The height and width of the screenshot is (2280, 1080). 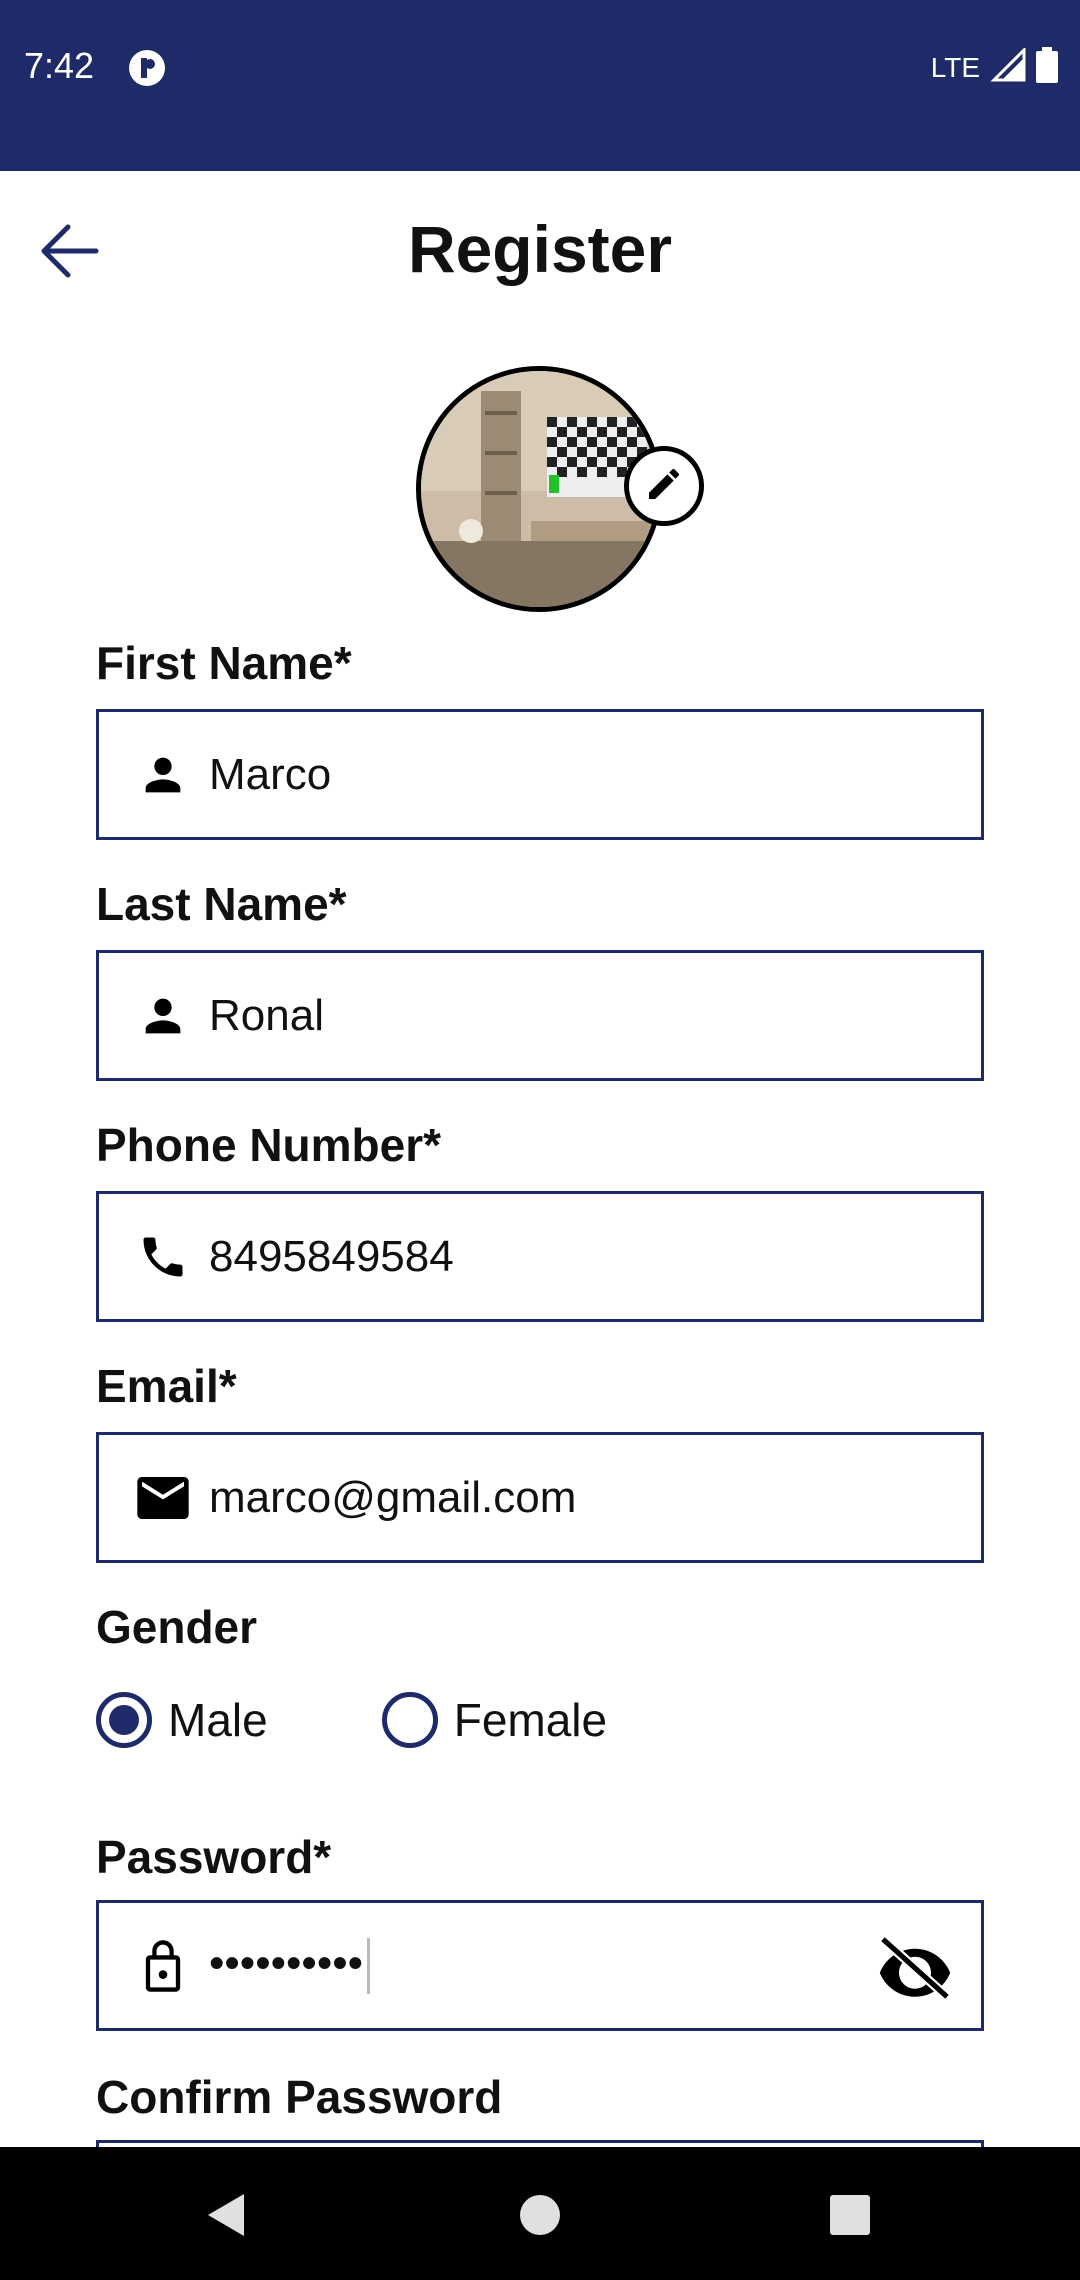 I want to click on navigation-bar, so click(x=540, y=2213).